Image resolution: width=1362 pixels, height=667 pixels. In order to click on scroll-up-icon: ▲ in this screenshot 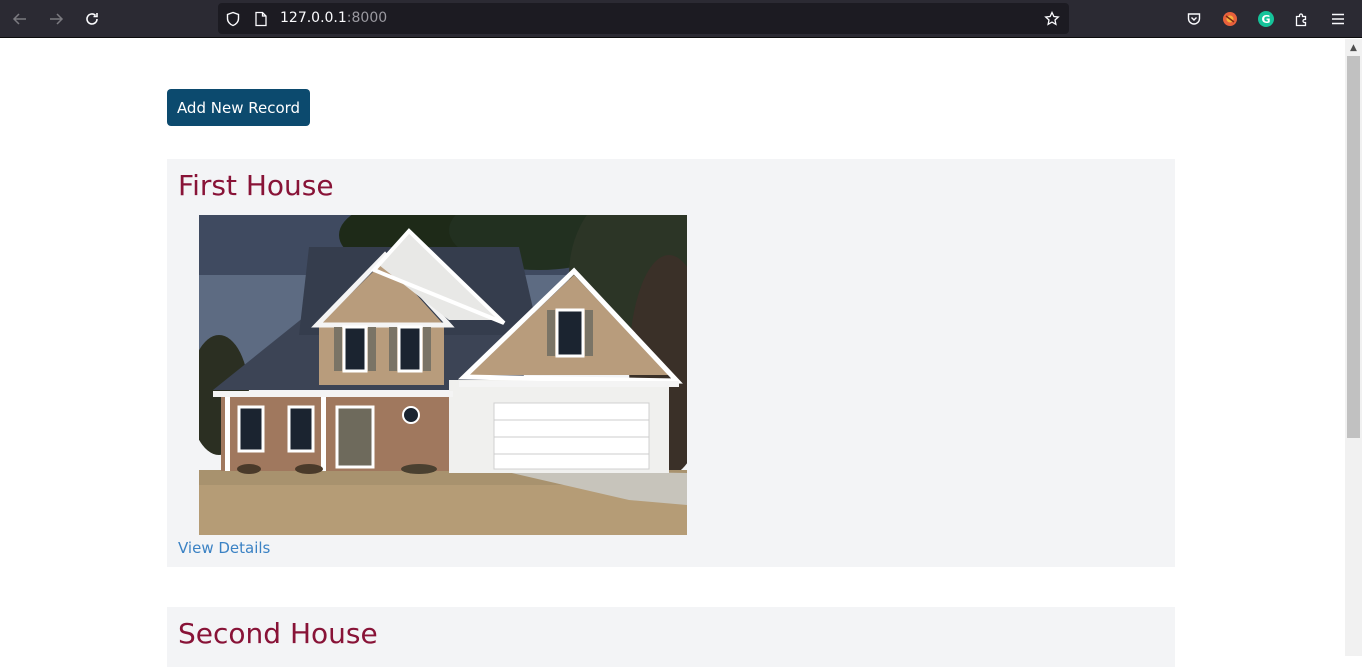, I will do `click(1353, 47)`.